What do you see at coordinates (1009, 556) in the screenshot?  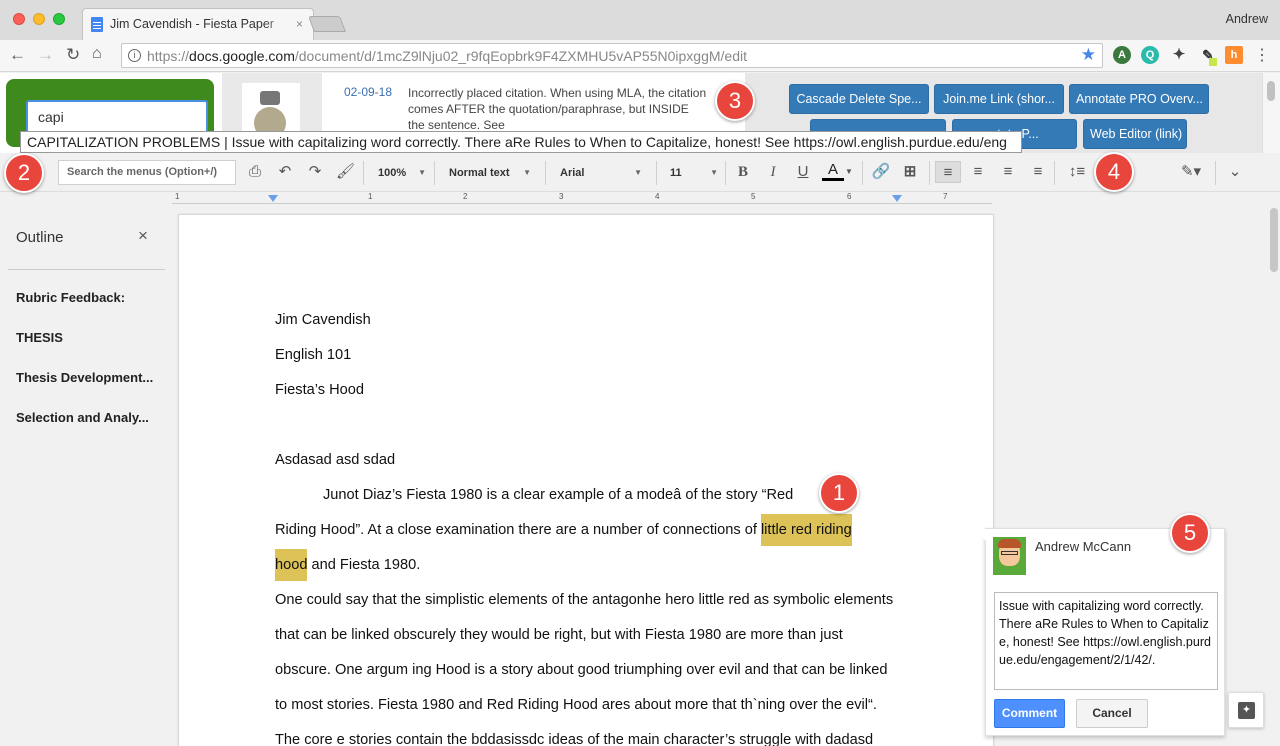 I see `avatar` at bounding box center [1009, 556].